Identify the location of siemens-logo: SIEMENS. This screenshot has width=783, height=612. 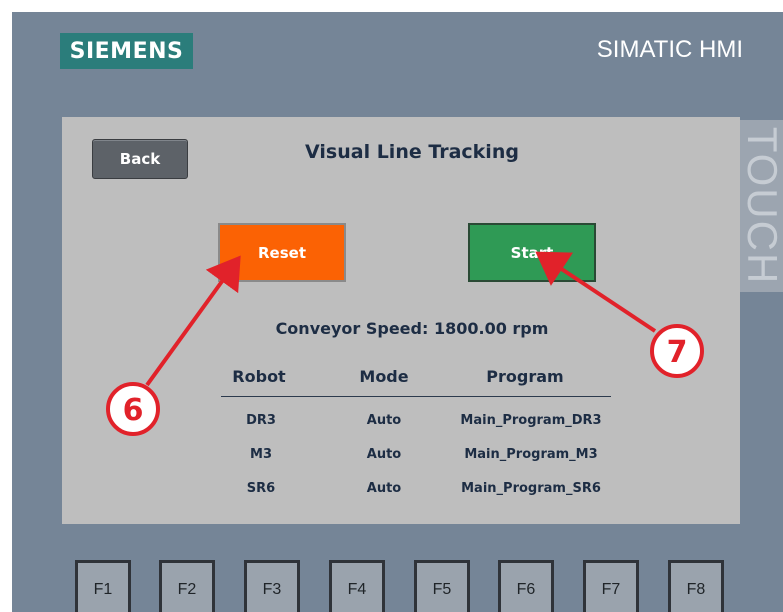
(126, 51).